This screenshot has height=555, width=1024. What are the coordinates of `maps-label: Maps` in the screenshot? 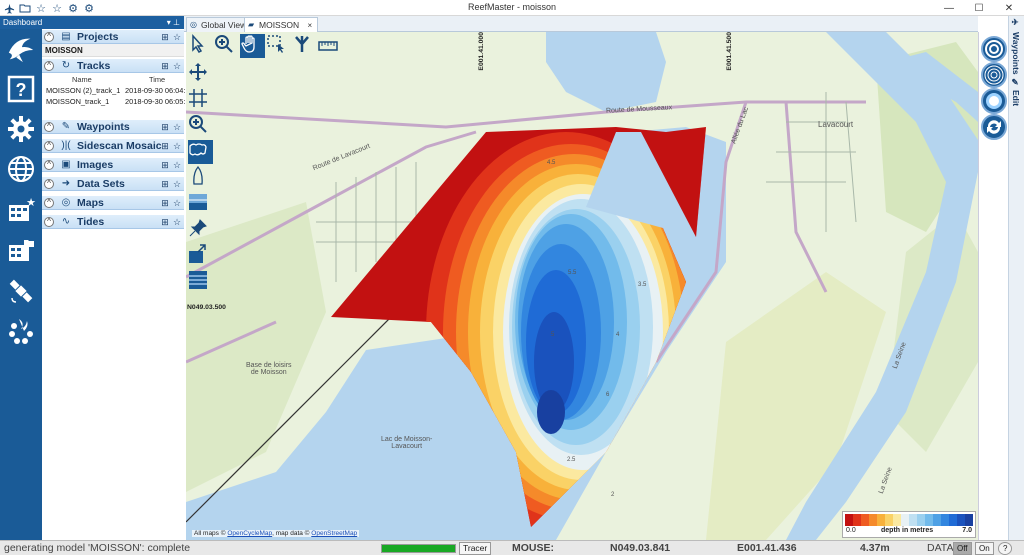 It's located at (90, 203).